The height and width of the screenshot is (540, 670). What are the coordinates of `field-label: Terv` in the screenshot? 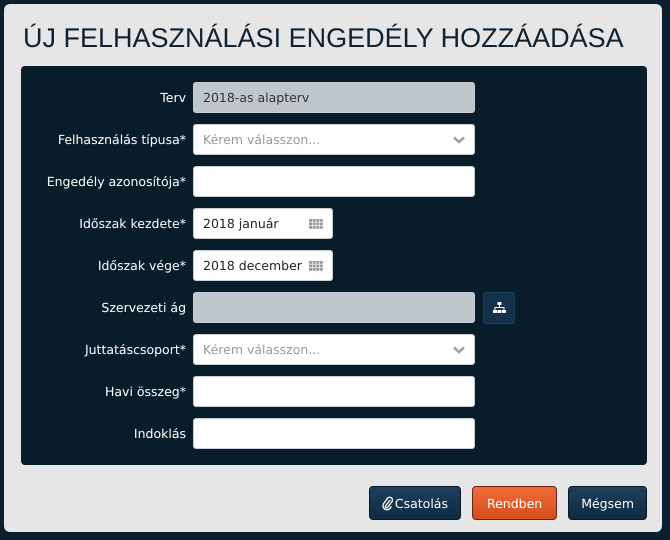 It's located at (172, 97).